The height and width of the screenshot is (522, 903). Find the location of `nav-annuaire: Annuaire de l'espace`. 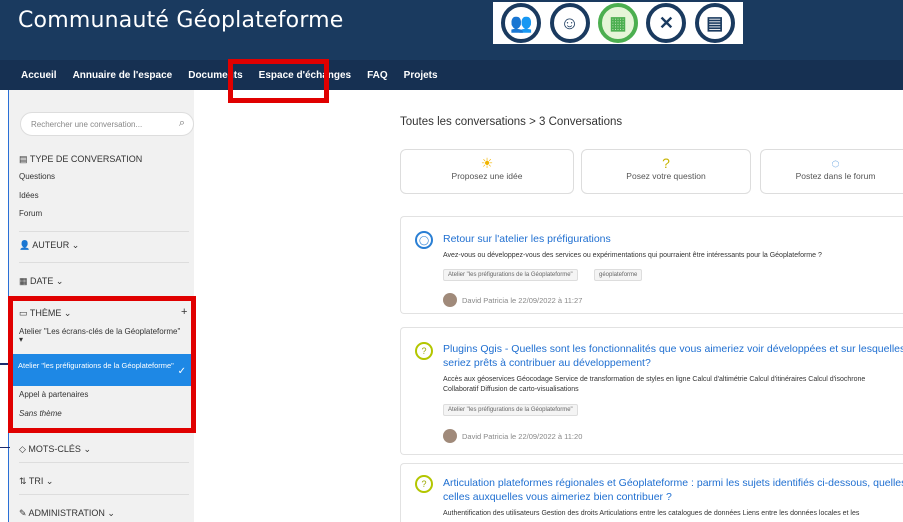

nav-annuaire: Annuaire de l'espace is located at coordinates (123, 75).